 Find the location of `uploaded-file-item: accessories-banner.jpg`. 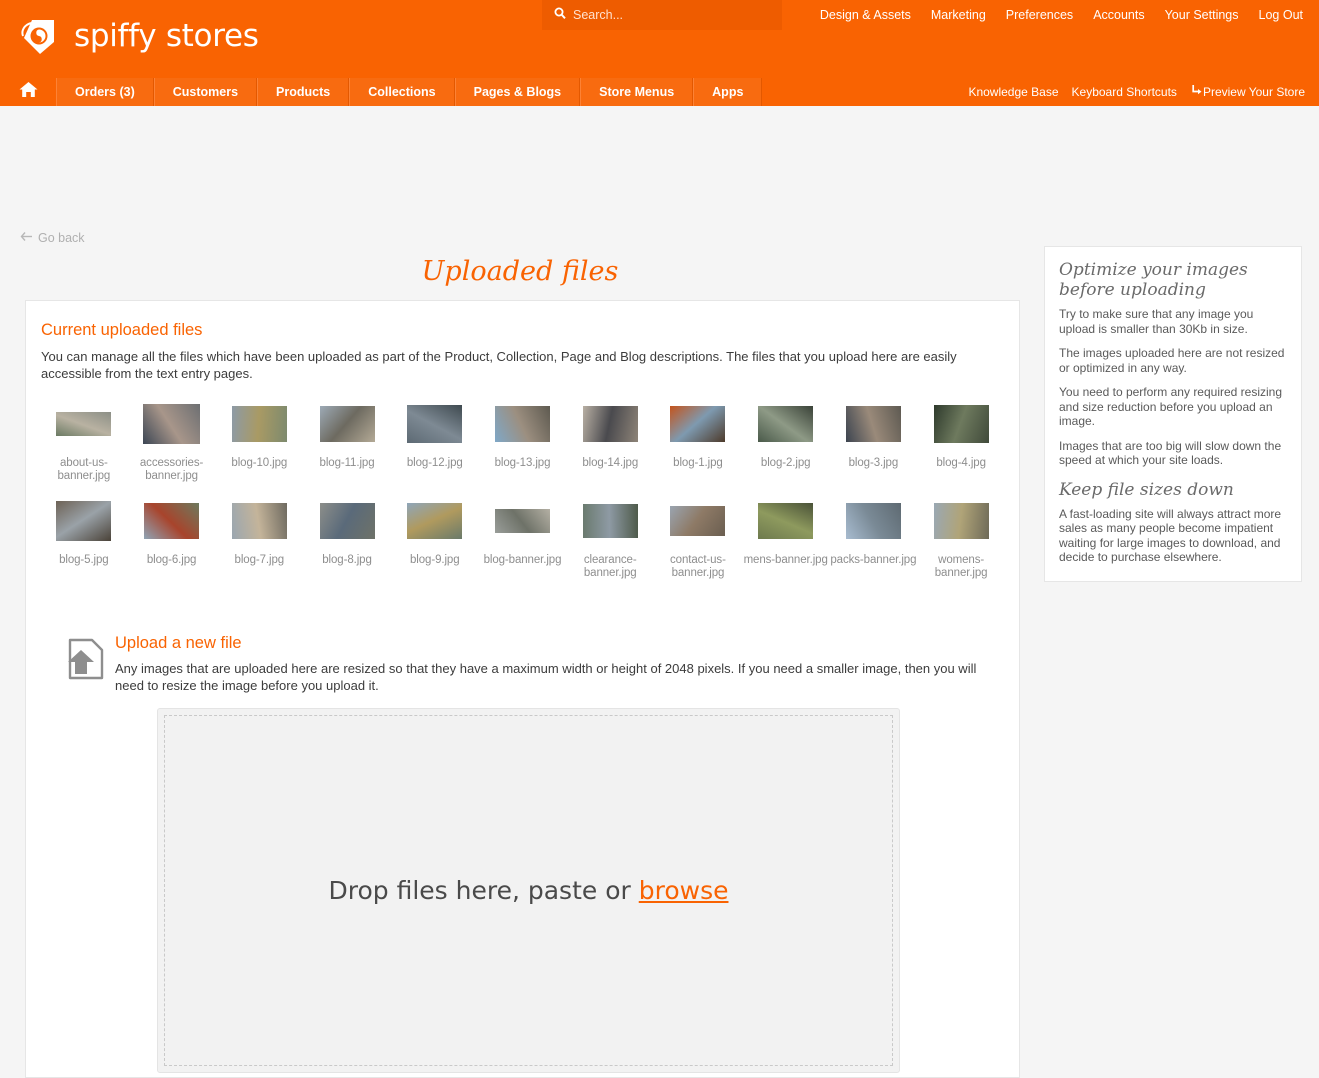

uploaded-file-item: accessories-banner.jpg is located at coordinates (172, 441).